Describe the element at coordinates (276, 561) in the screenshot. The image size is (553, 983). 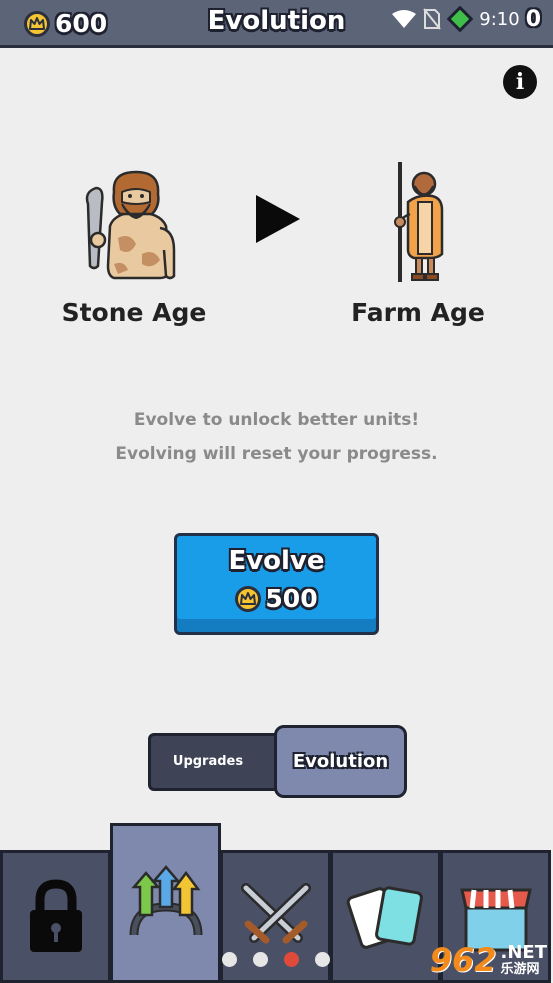
I see `evolve-button-label: Evolve` at that location.